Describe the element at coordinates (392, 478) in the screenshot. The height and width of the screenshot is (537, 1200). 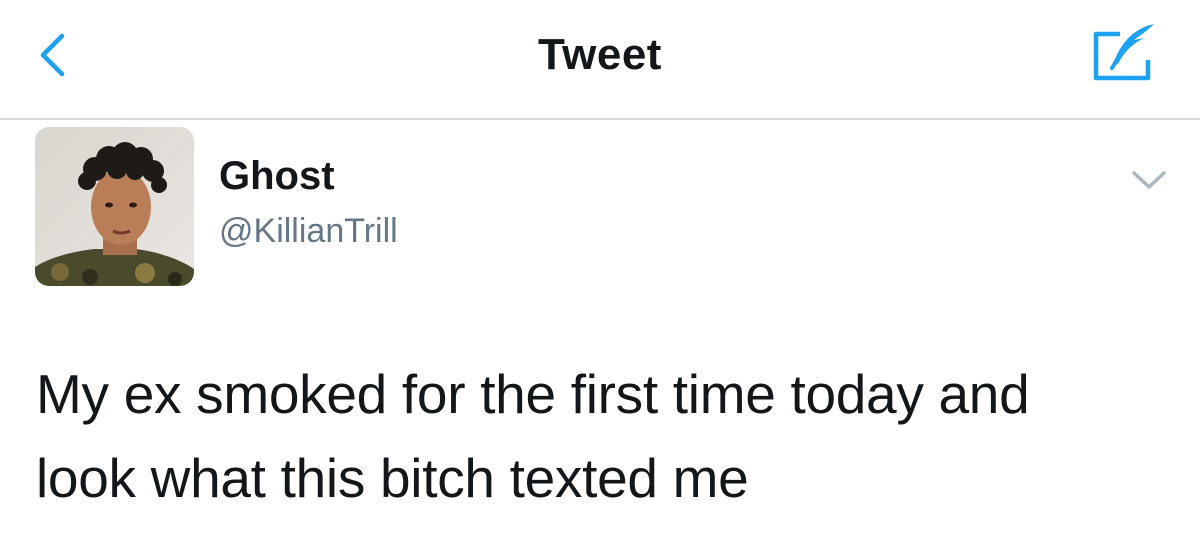
I see `tweet-text-line: look what this bitch texted me` at that location.